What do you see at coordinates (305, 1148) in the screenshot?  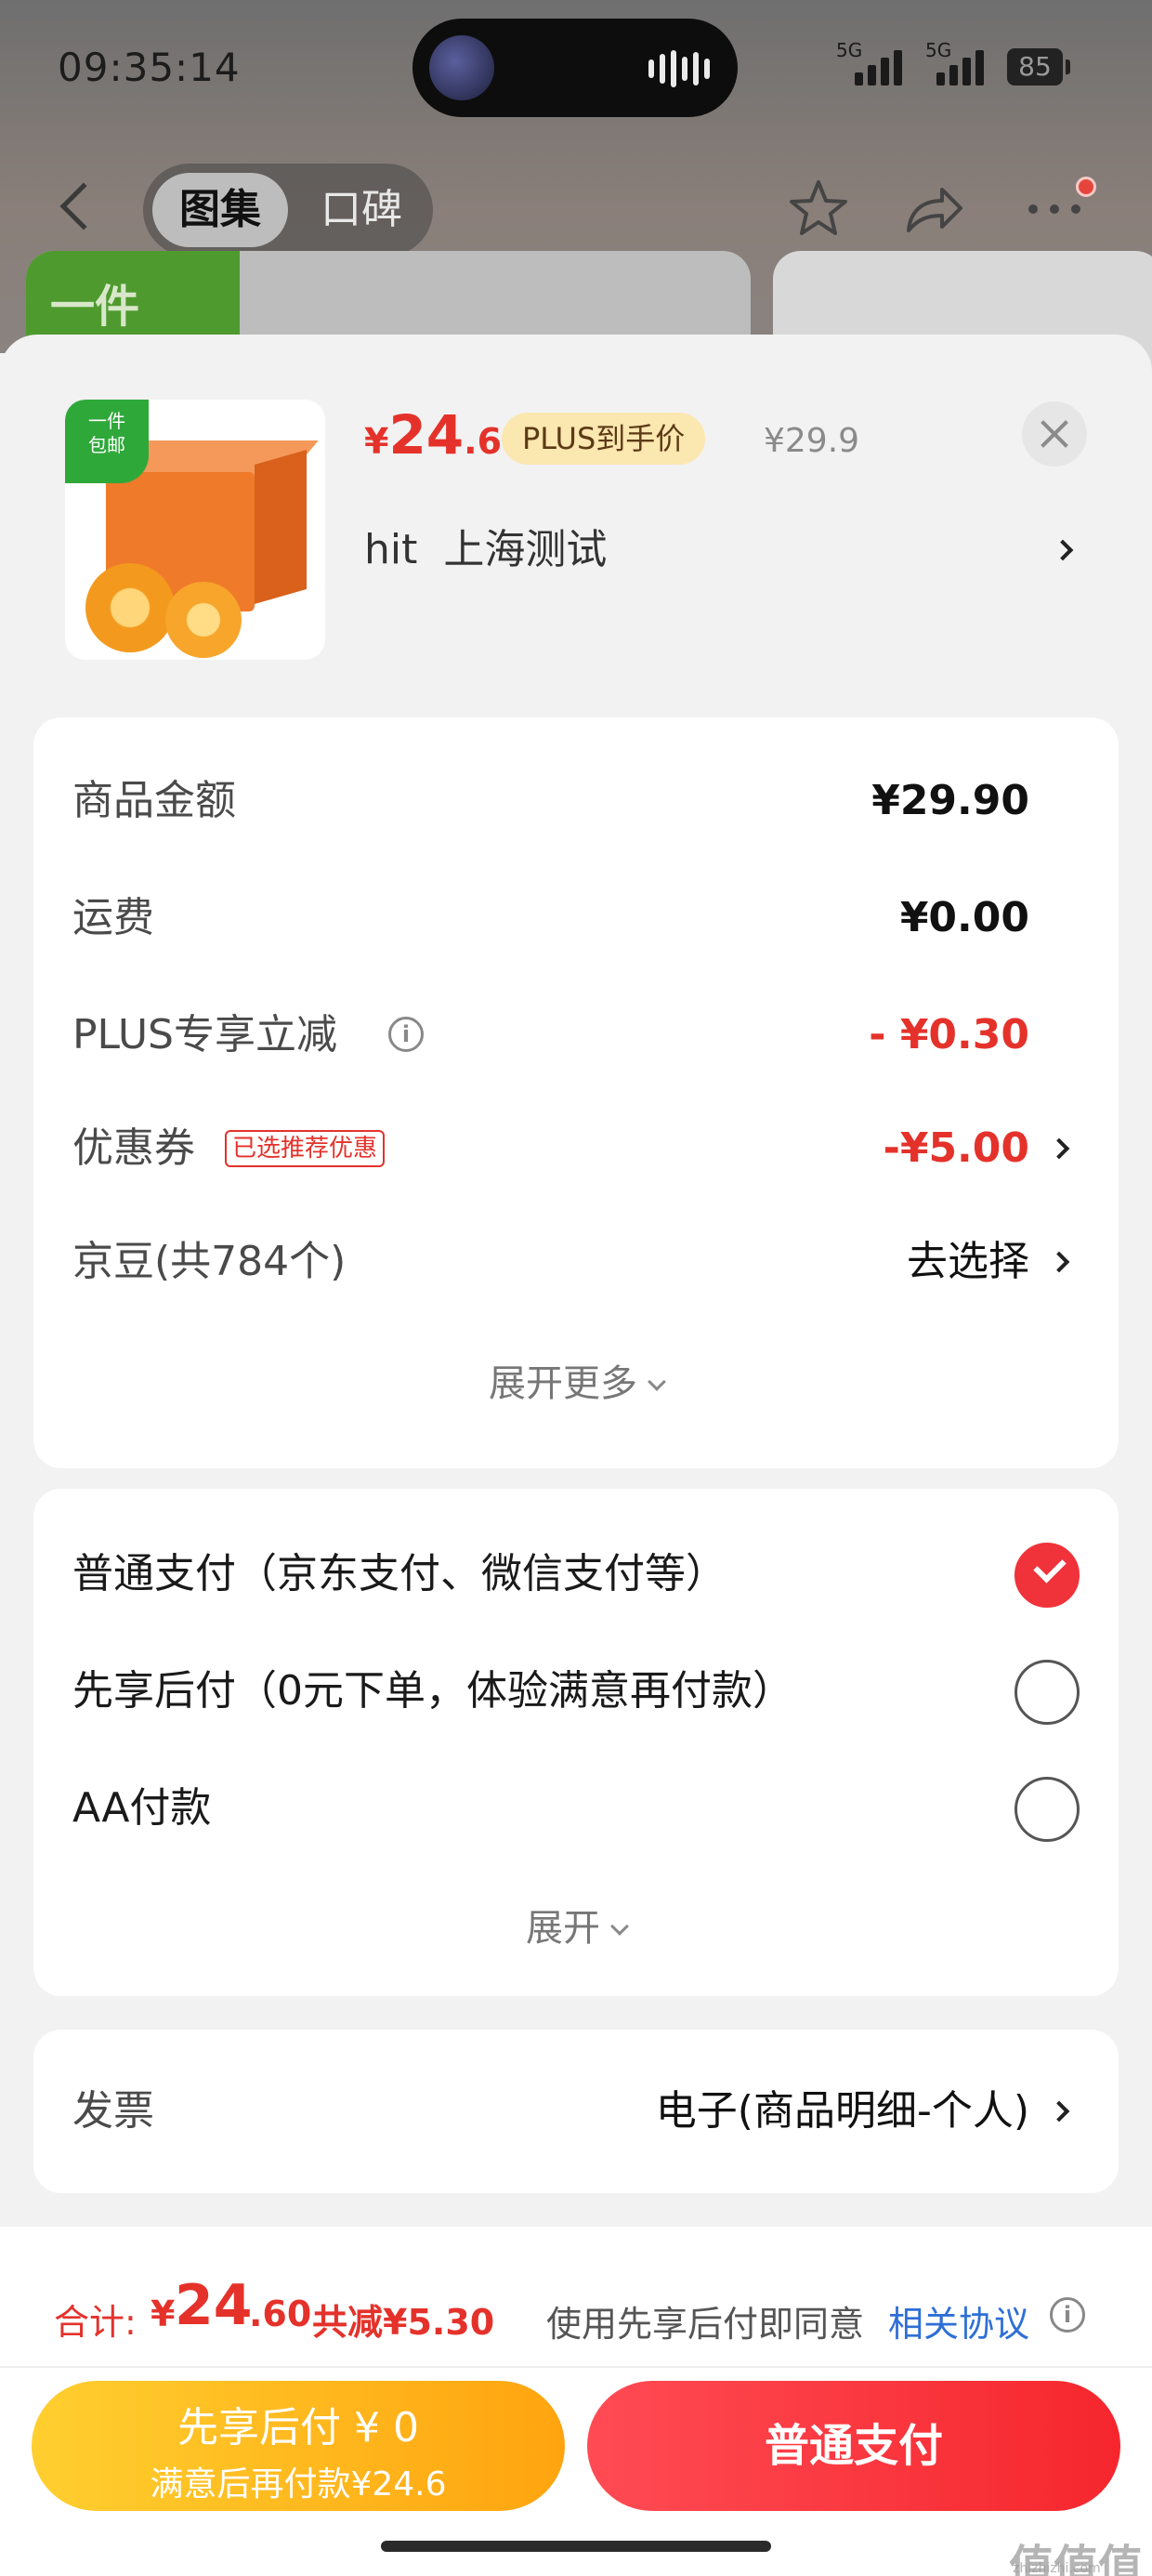 I see `coupon-tag: 已选推荐优惠` at bounding box center [305, 1148].